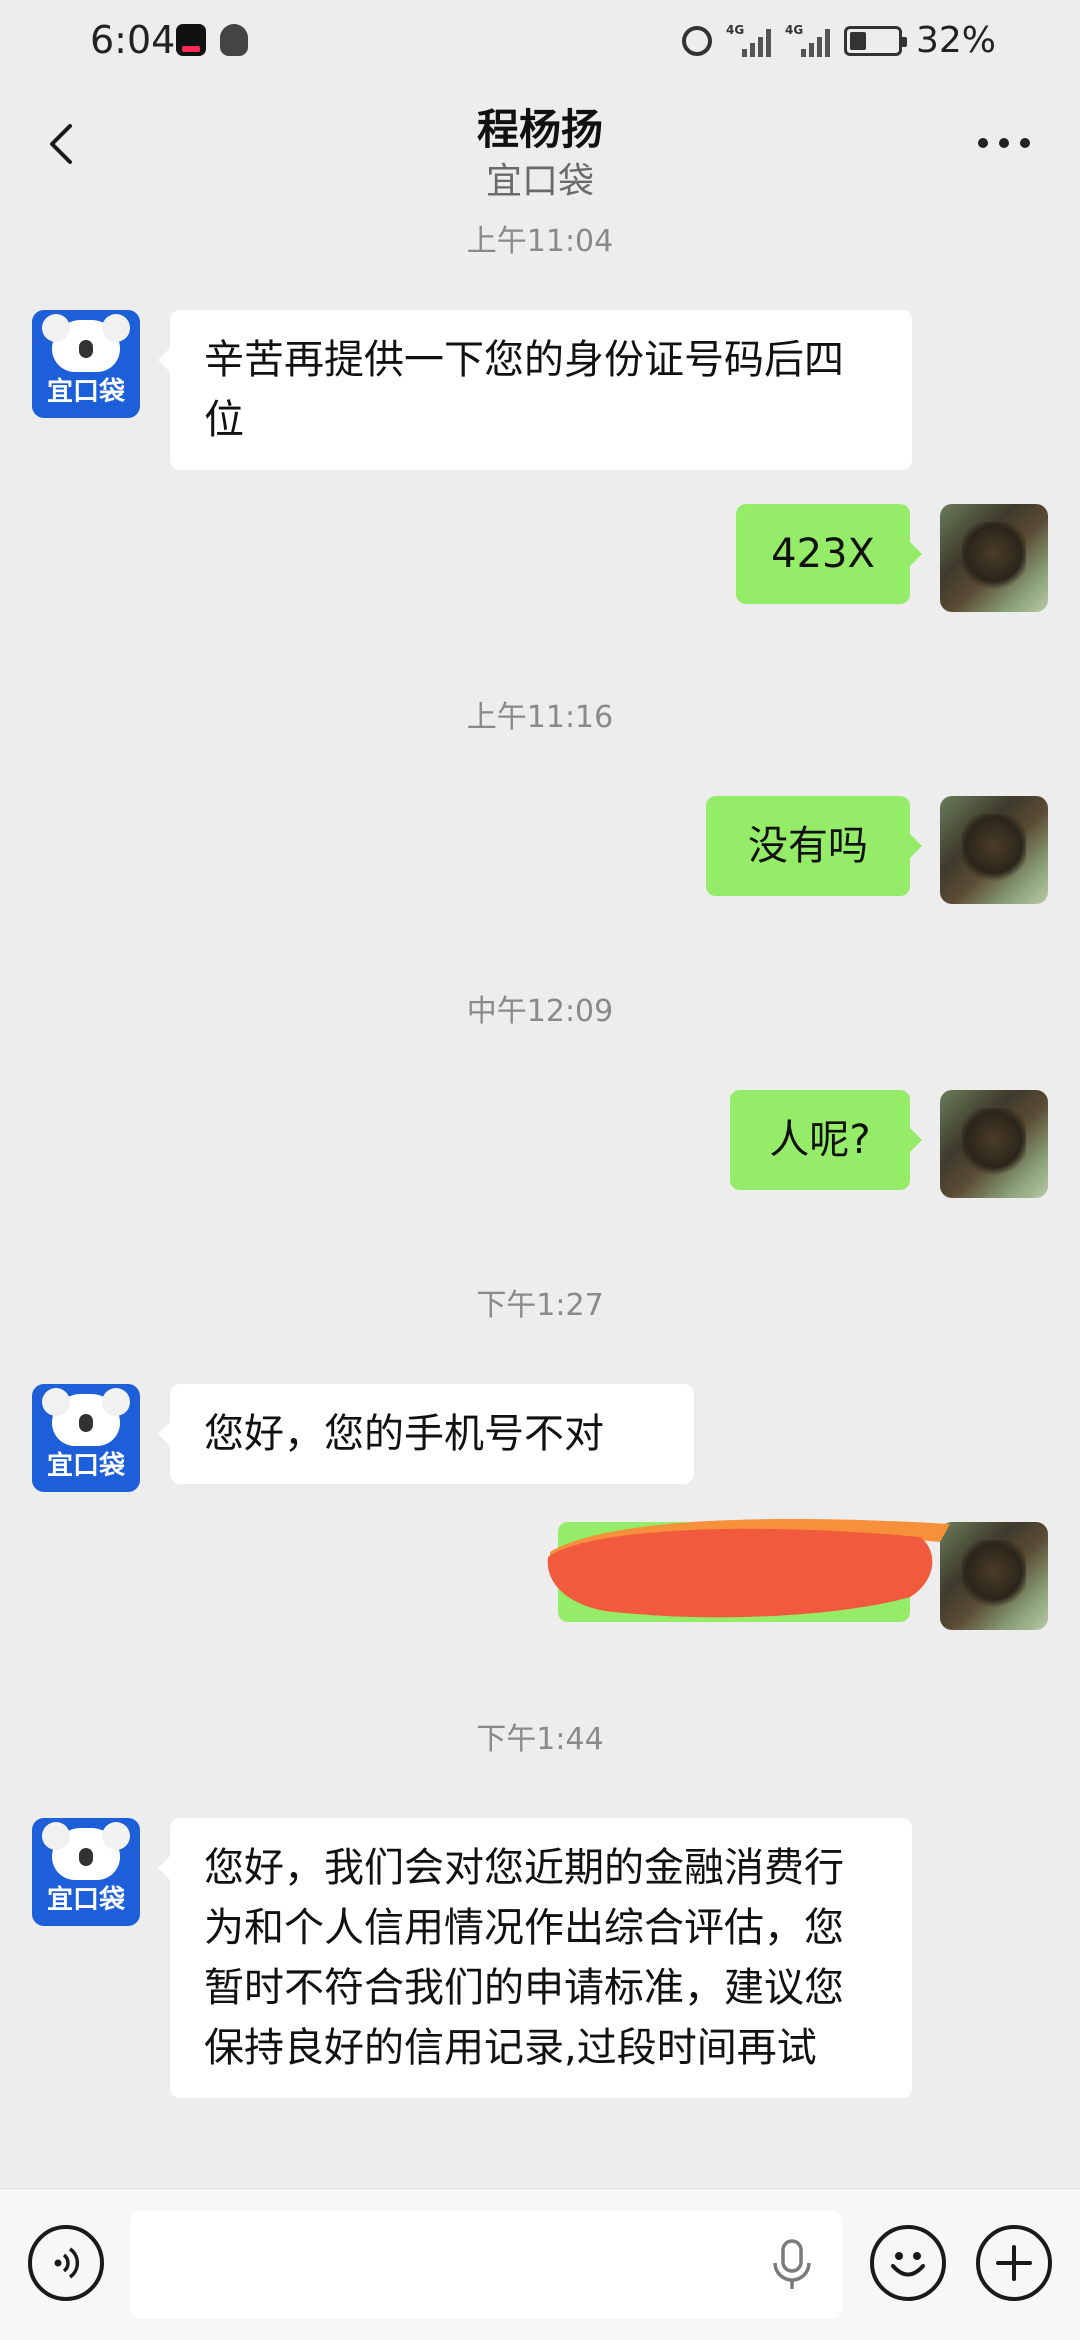 The height and width of the screenshot is (2340, 1080). Describe the element at coordinates (826, 1140) in the screenshot. I see `outgoing-message: 人呢?` at that location.